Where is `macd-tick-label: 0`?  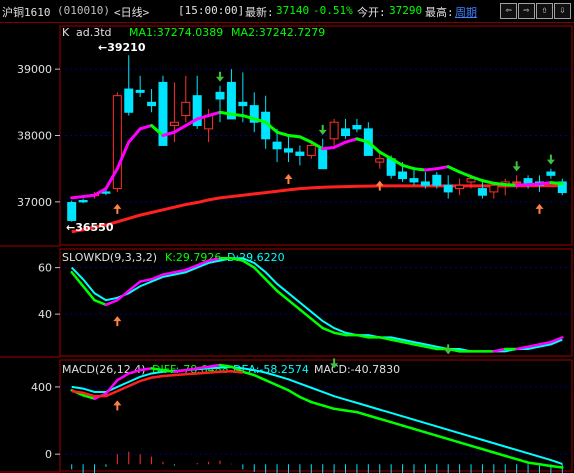 macd-tick-label: 0 is located at coordinates (48, 454).